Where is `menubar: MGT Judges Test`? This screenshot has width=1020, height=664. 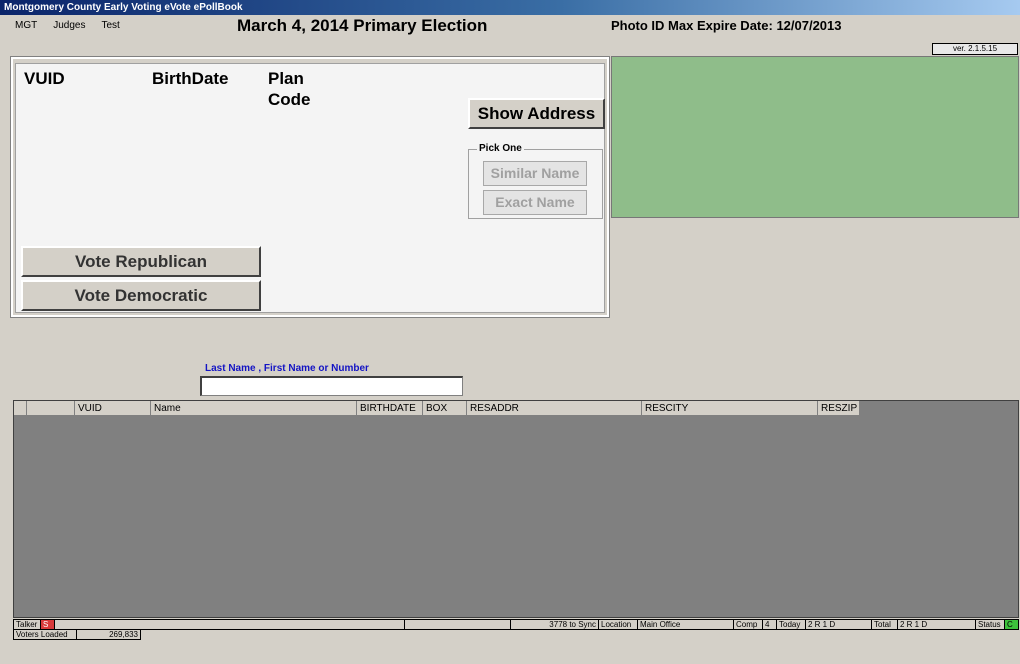 menubar: MGT Judges Test is located at coordinates (64, 26).